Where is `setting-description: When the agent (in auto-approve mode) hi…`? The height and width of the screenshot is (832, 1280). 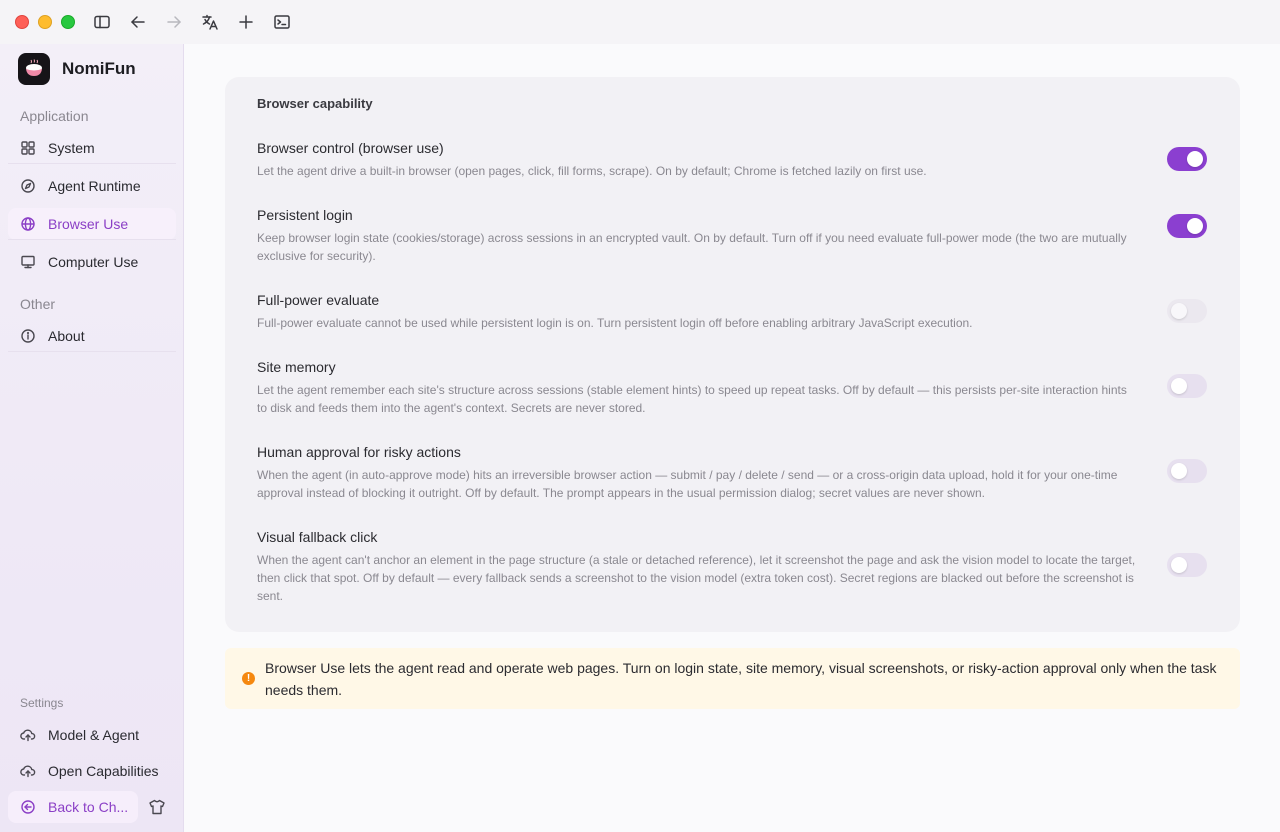
setting-description: When the agent (in auto-approve mode) hi… is located at coordinates (687, 484).